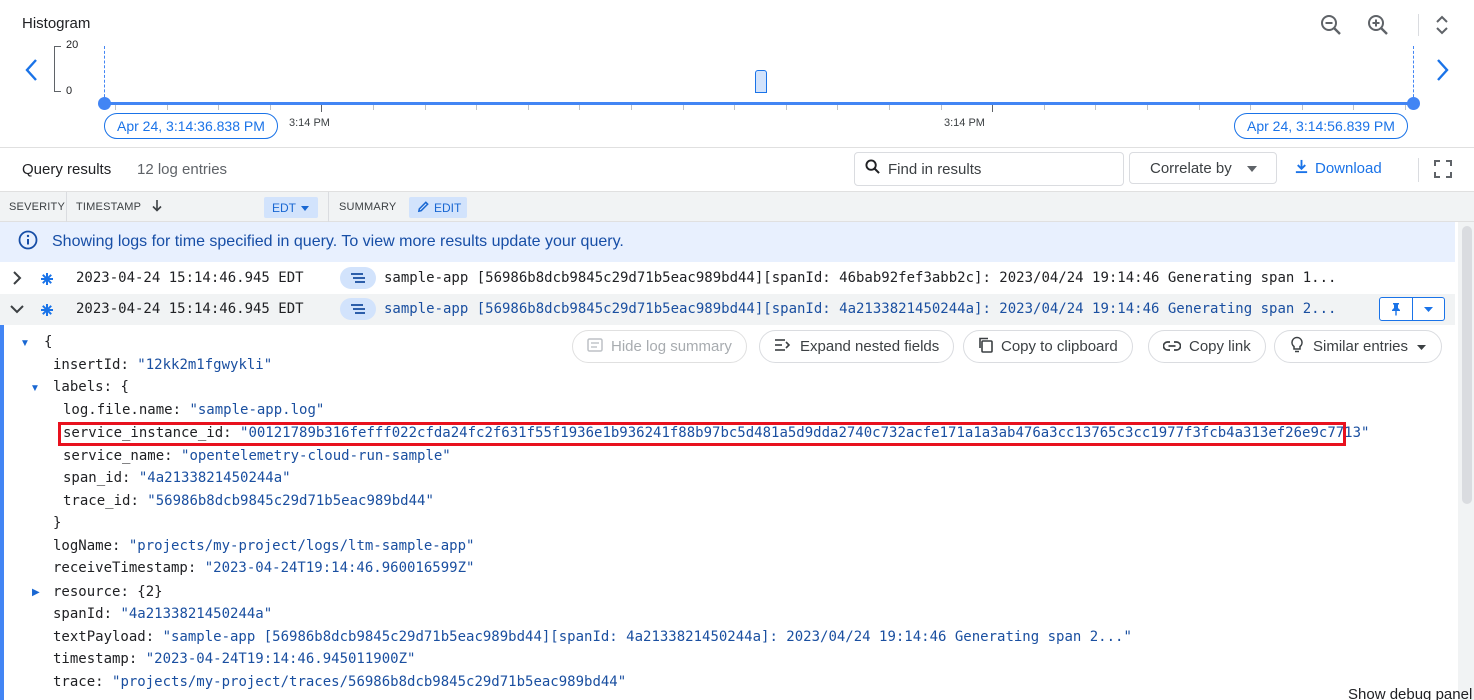 The image size is (1474, 700). Describe the element at coordinates (57, 523) in the screenshot. I see `json-labels-close-brace: }` at that location.